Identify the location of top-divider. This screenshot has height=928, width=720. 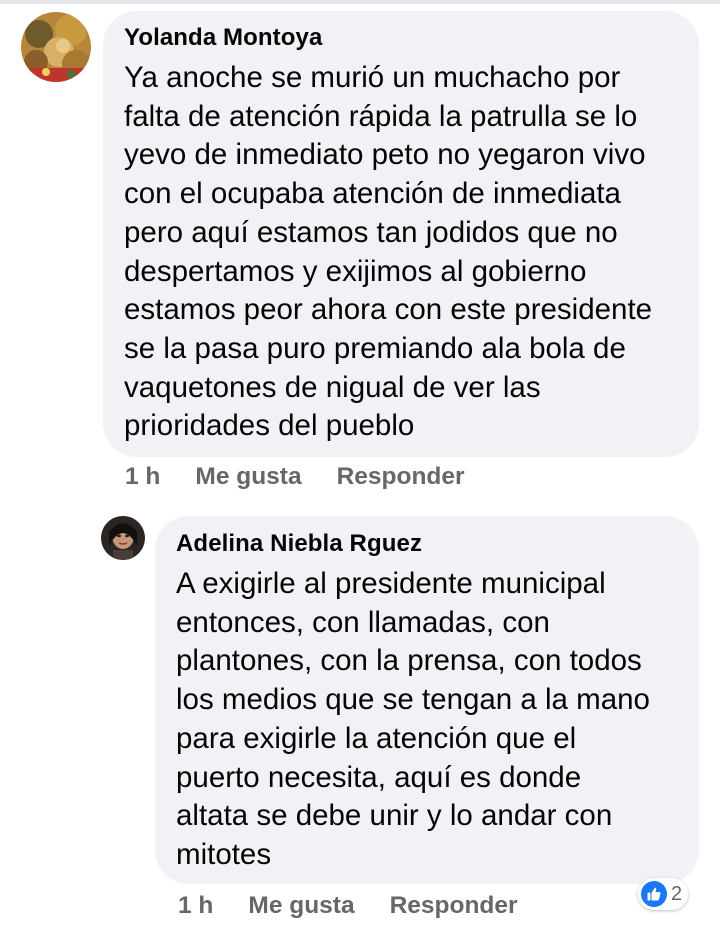
(360, 2).